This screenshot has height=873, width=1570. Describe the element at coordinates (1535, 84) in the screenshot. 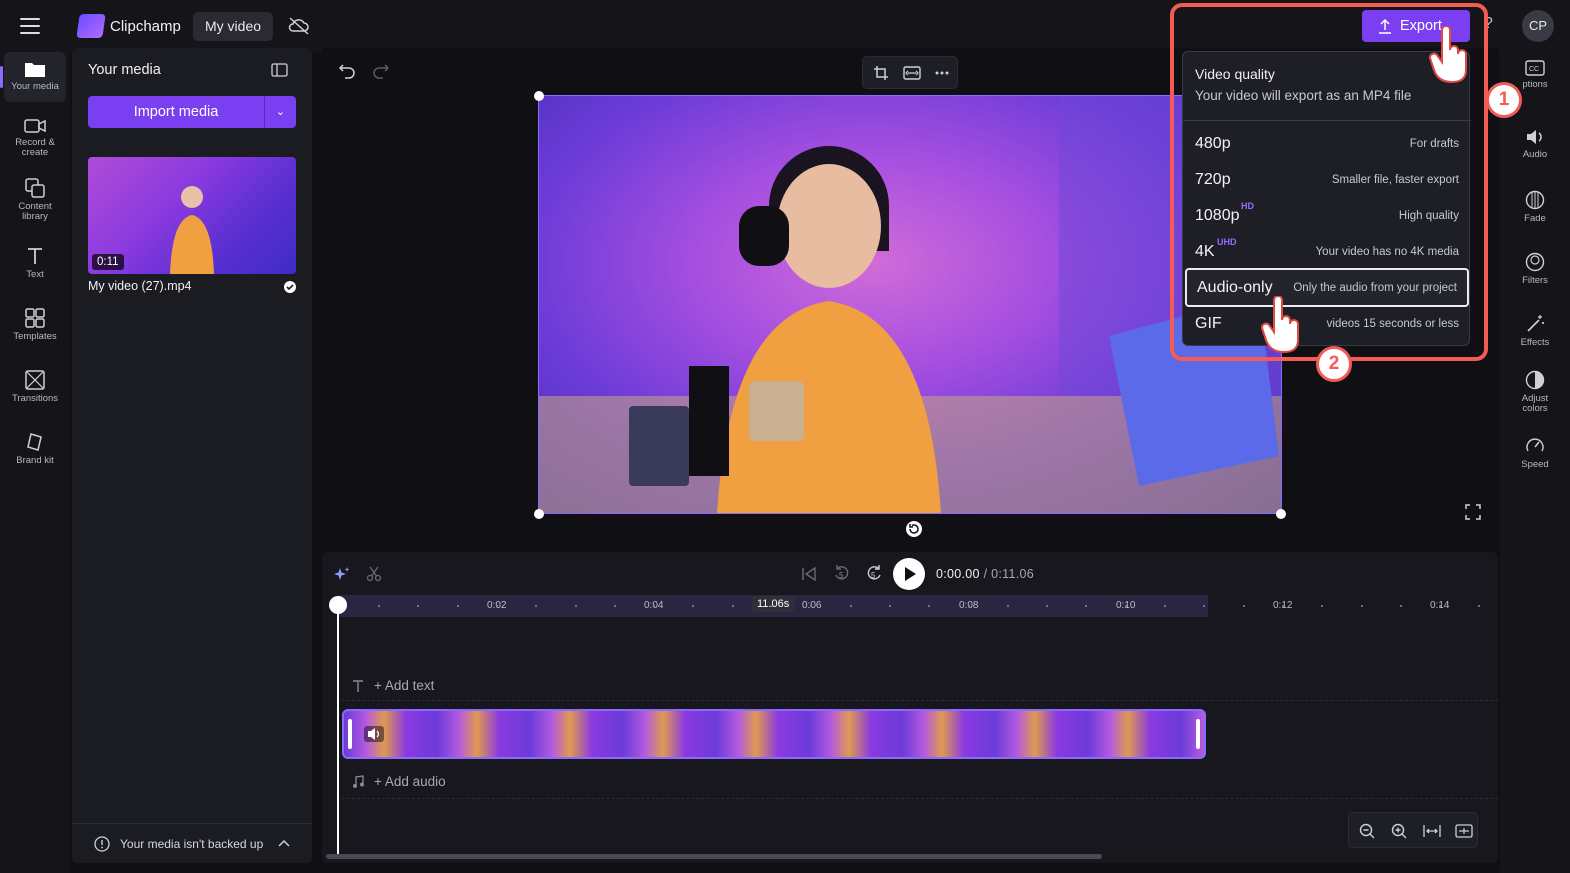

I see `sidebar-item-label: ptions` at that location.